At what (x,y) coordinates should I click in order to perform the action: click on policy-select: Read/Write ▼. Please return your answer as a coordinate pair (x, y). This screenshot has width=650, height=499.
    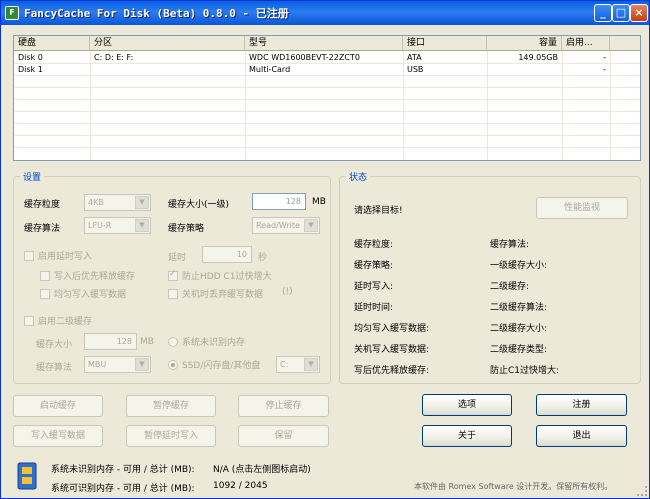
    Looking at the image, I should click on (286, 225).